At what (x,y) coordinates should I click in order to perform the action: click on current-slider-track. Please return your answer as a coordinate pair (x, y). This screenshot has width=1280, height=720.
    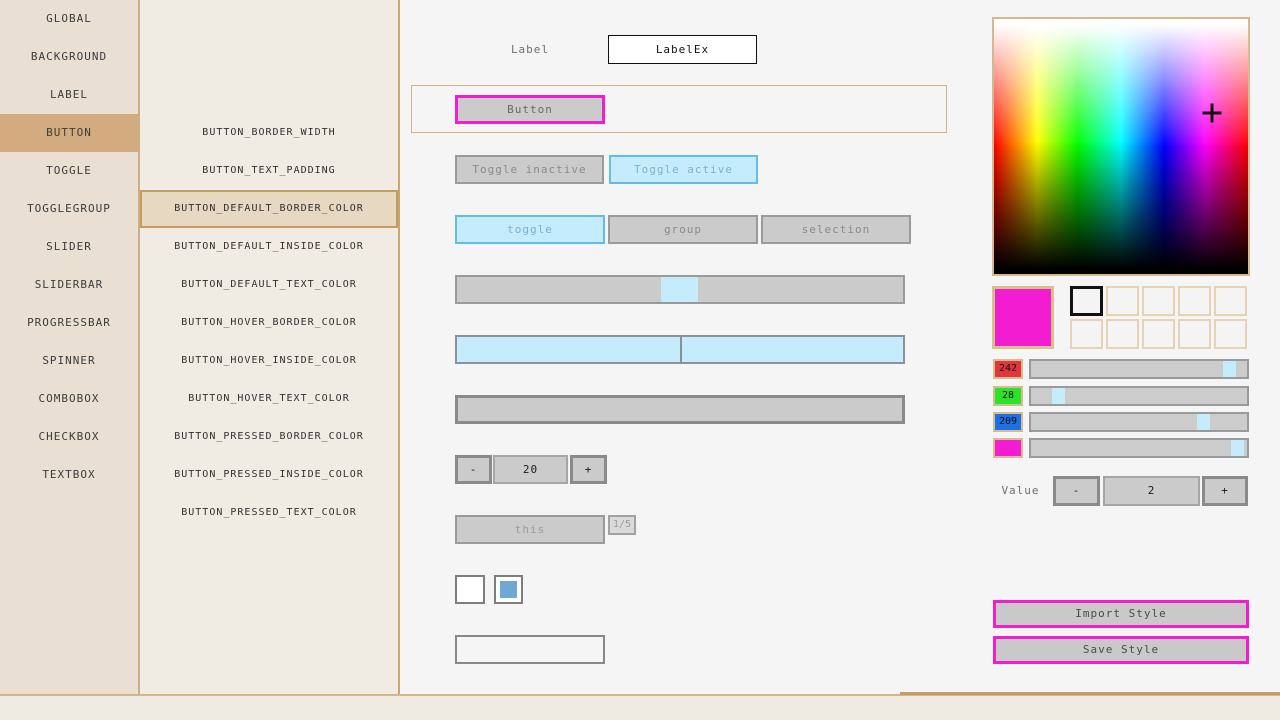
    Looking at the image, I should click on (1139, 448).